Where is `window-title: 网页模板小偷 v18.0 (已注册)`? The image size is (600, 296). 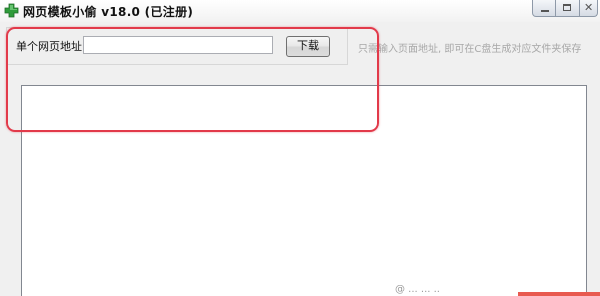
window-title: 网页模板小偷 v18.0 (已注册) is located at coordinates (108, 12).